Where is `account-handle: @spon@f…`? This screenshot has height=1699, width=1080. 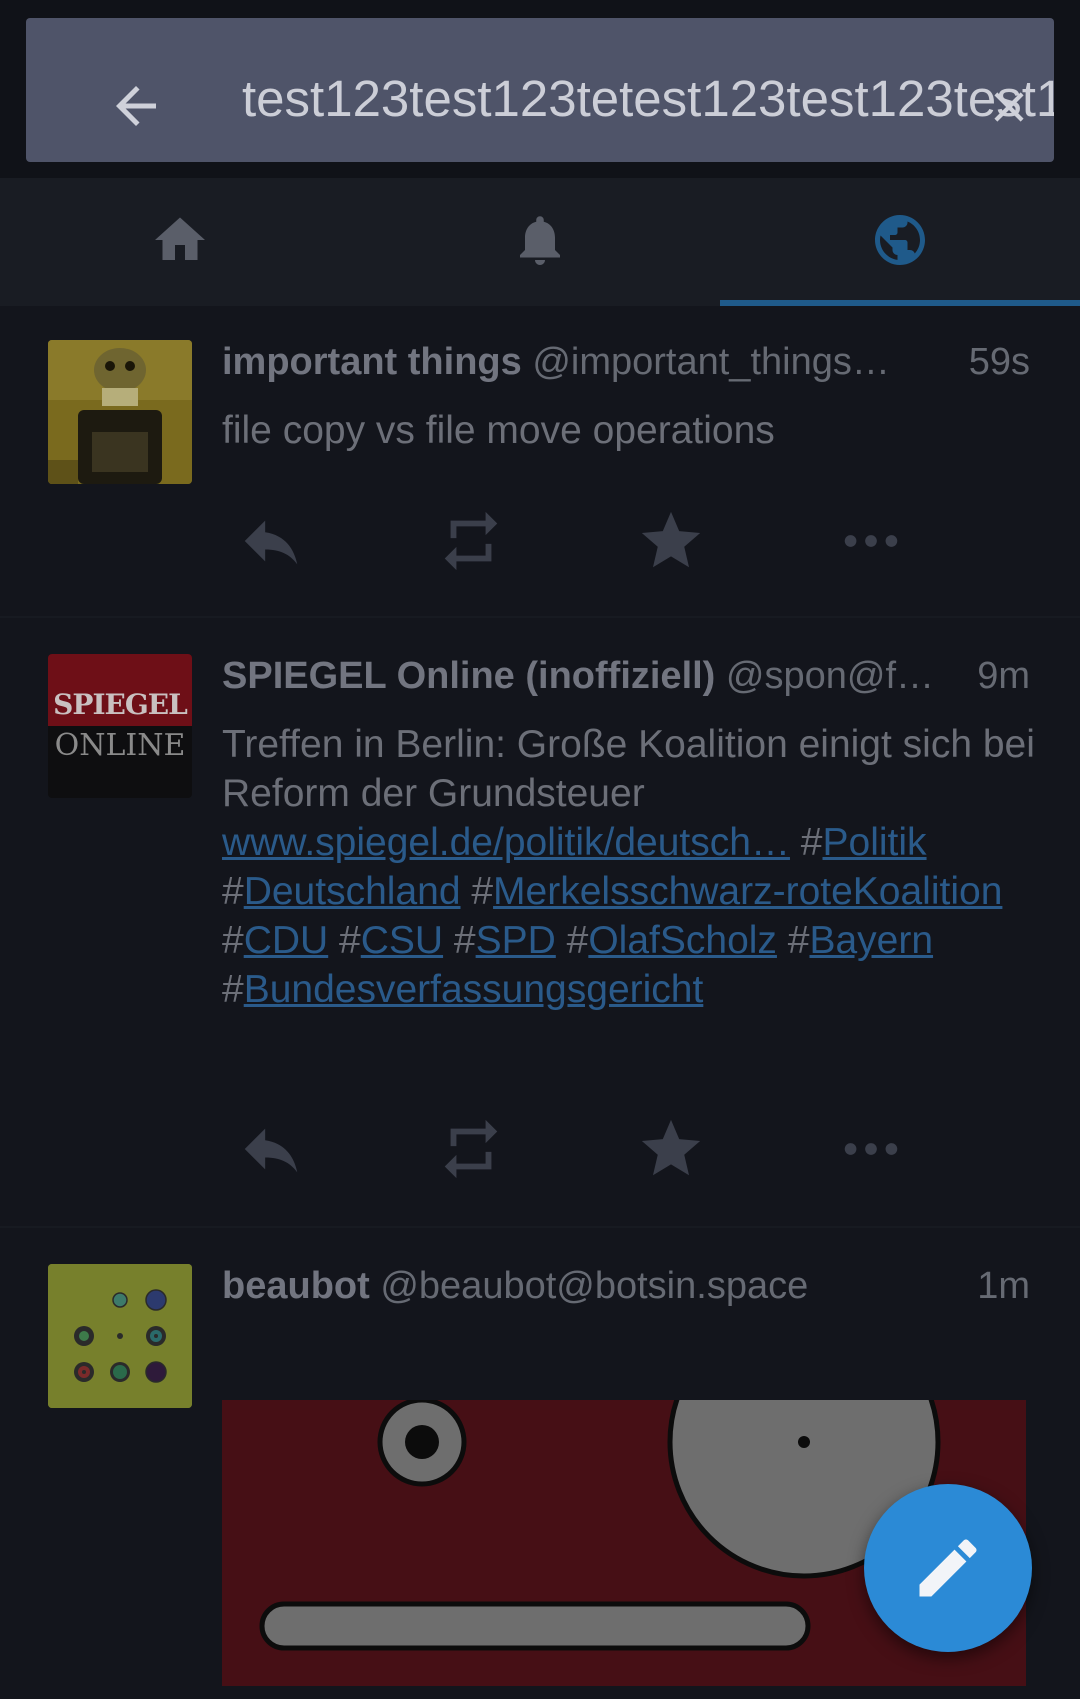 account-handle: @spon@f… is located at coordinates (830, 676).